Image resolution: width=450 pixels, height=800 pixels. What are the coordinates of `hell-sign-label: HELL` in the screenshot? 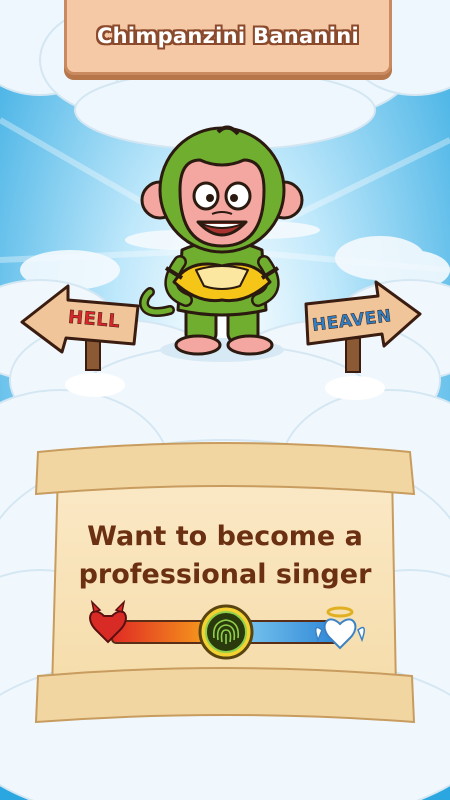 It's located at (94, 319).